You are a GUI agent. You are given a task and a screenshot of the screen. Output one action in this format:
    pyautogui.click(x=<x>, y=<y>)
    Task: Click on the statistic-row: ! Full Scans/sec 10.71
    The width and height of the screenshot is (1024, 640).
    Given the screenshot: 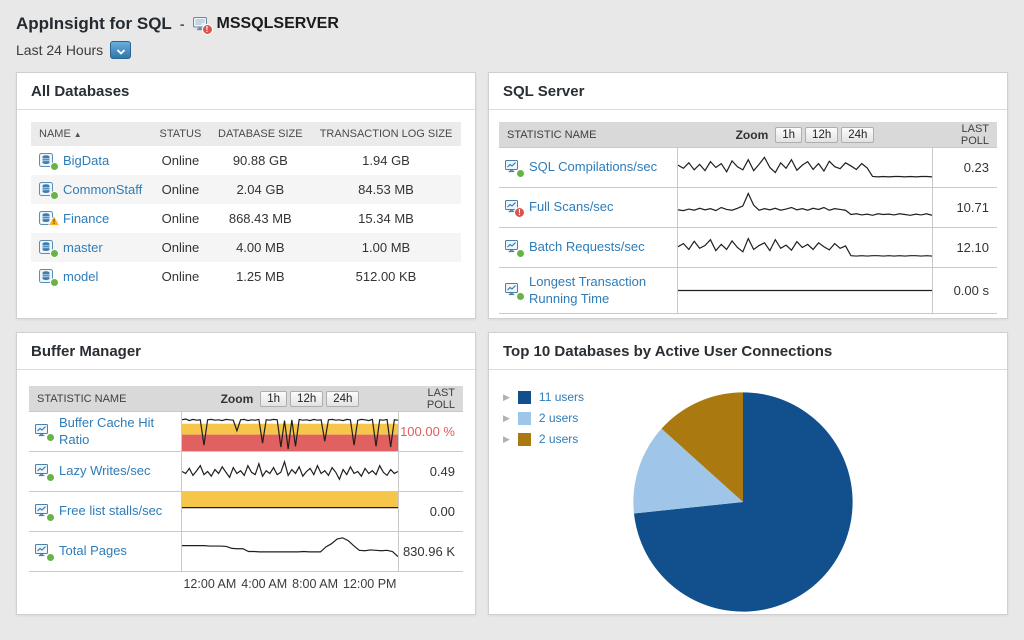 What is the action you would take?
    pyautogui.click(x=748, y=208)
    